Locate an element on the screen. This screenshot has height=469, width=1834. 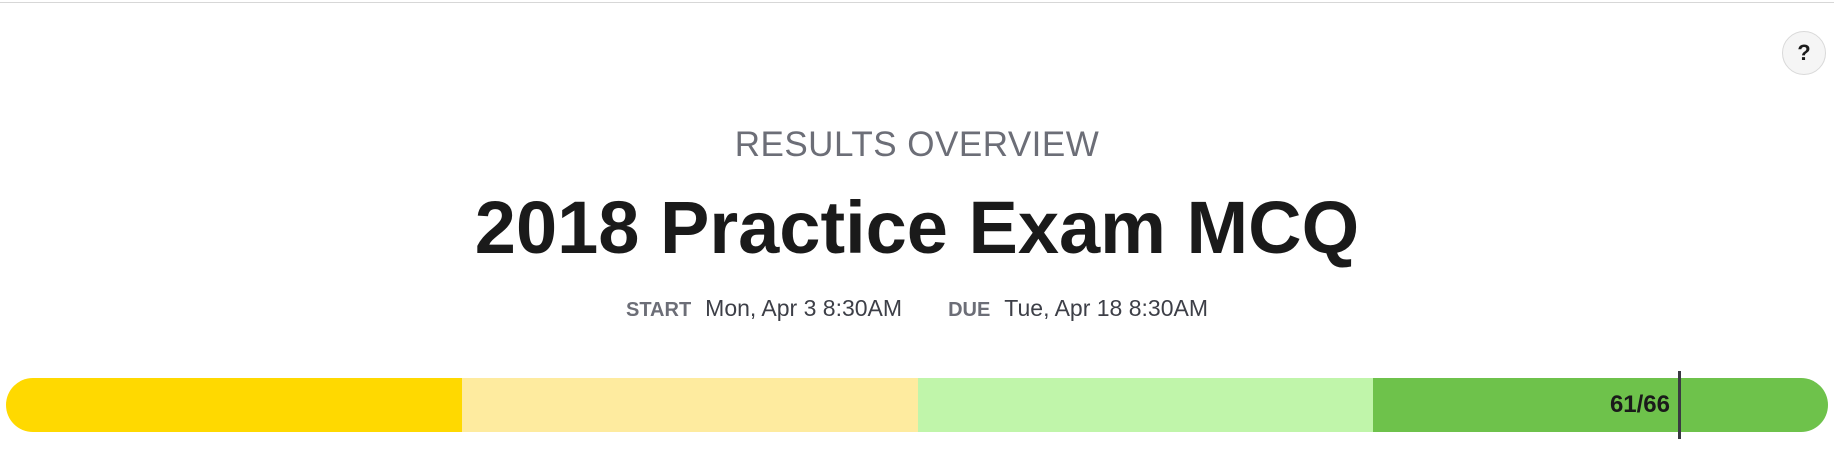
due-date-group: DUE Tue, Apr 18 8:30AM is located at coordinates (1078, 309).